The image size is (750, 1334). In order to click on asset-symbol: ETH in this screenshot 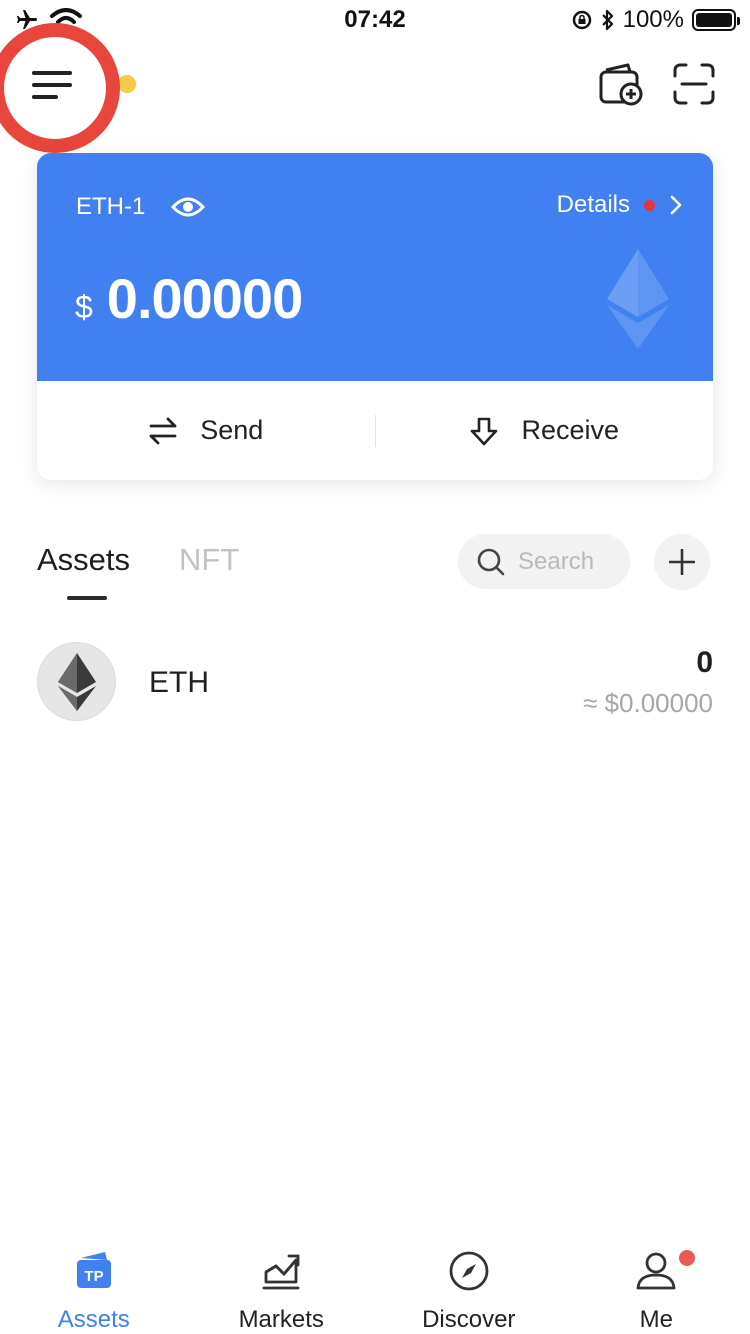, I will do `click(179, 682)`.